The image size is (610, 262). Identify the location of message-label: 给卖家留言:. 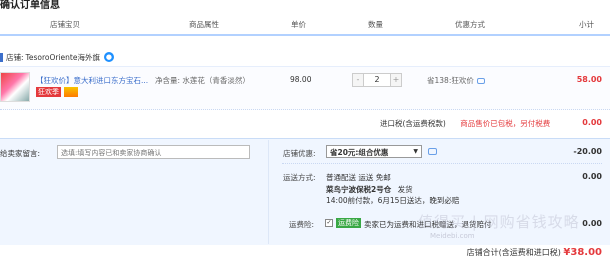
(20, 153).